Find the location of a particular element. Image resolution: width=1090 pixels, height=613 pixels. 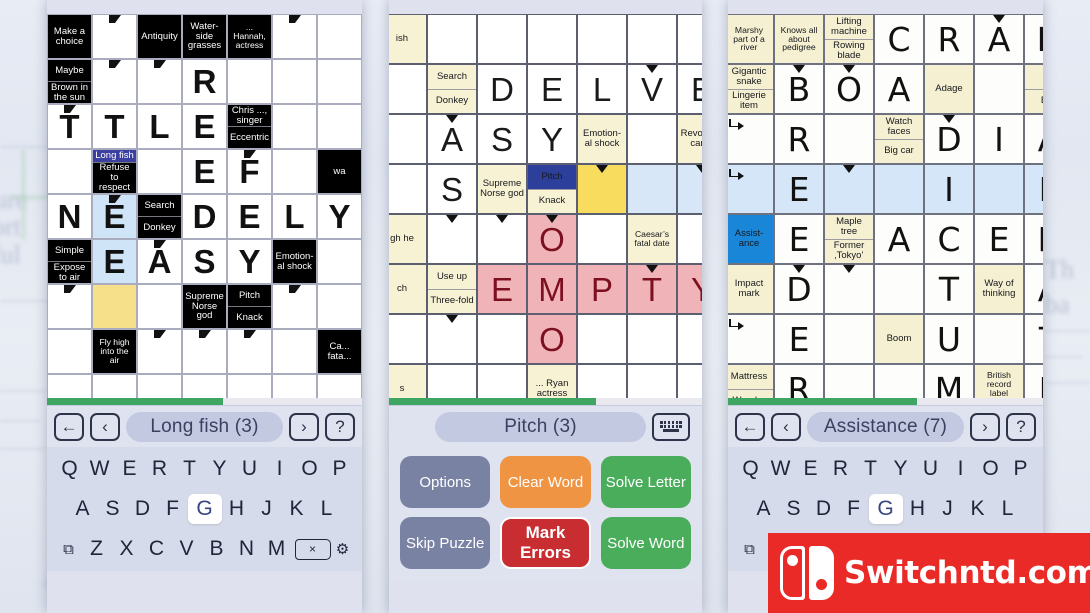

clue-cell: Supreme Norse god is located at coordinates (502, 189).